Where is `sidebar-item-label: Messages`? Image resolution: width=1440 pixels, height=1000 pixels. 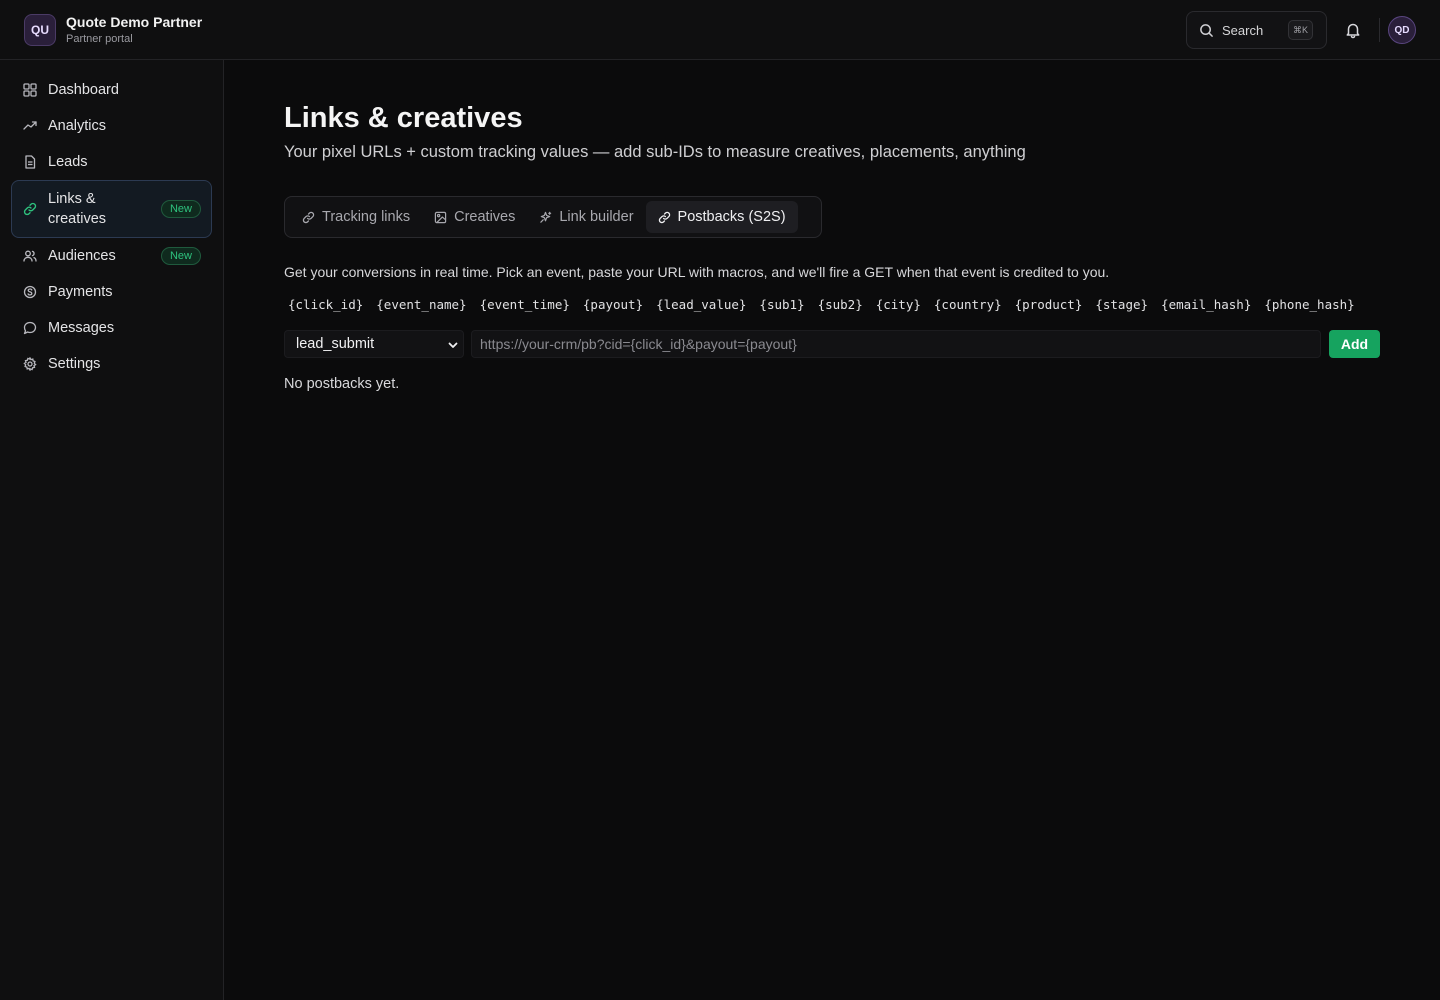
sidebar-item-label: Messages is located at coordinates (81, 328).